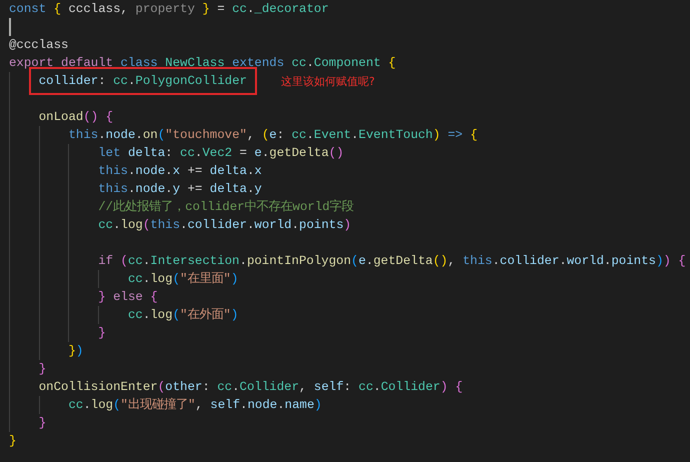 The width and height of the screenshot is (690, 462). I want to click on code-line: cc.log("出现碰撞了", self.node.name), so click(195, 405).